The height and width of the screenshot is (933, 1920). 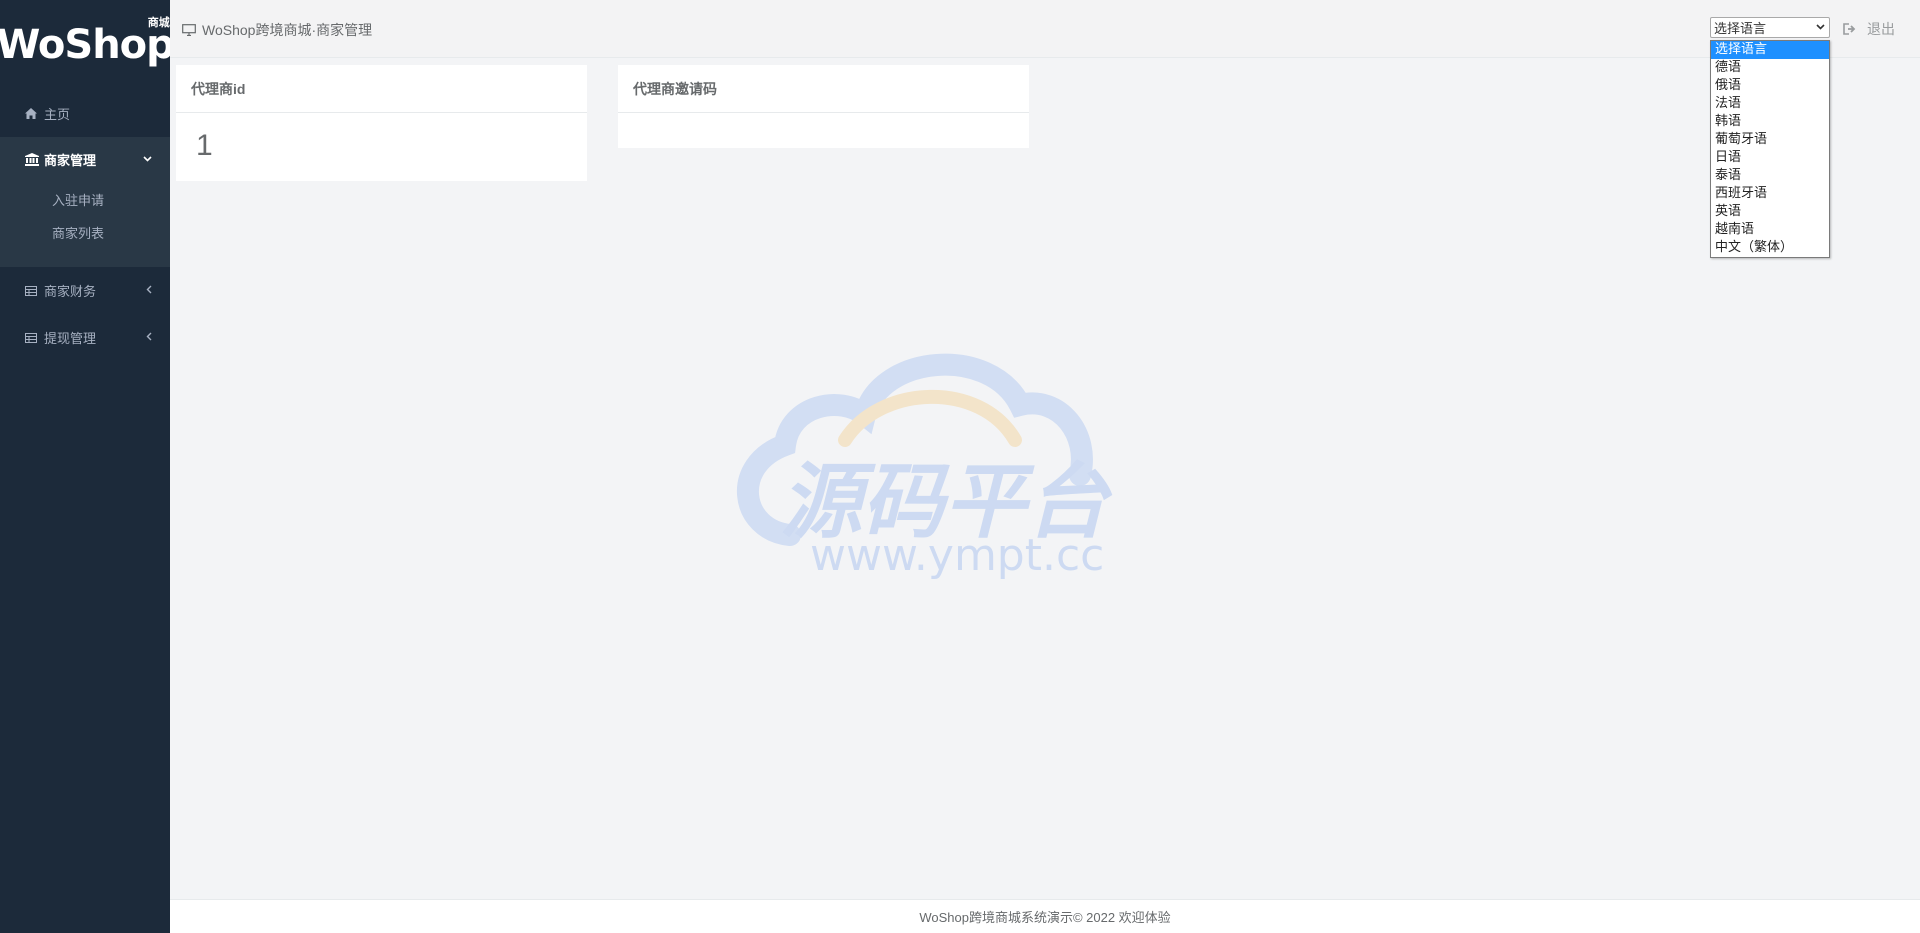 What do you see at coordinates (32, 159) in the screenshot?
I see `bank-icon` at bounding box center [32, 159].